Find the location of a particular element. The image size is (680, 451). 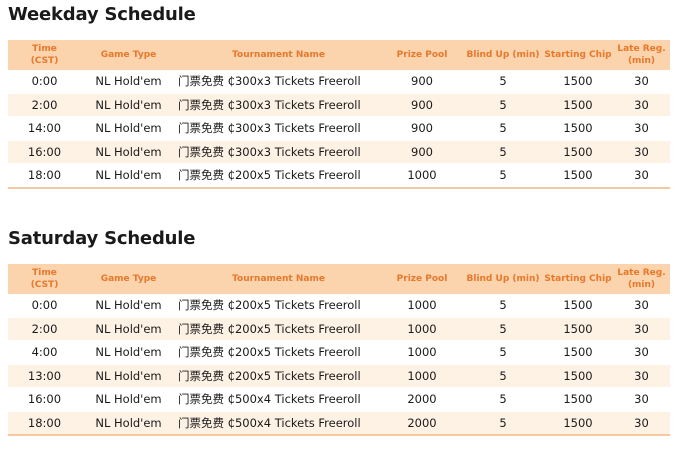

weekday-header-time: Time (CST) is located at coordinates (44, 55).